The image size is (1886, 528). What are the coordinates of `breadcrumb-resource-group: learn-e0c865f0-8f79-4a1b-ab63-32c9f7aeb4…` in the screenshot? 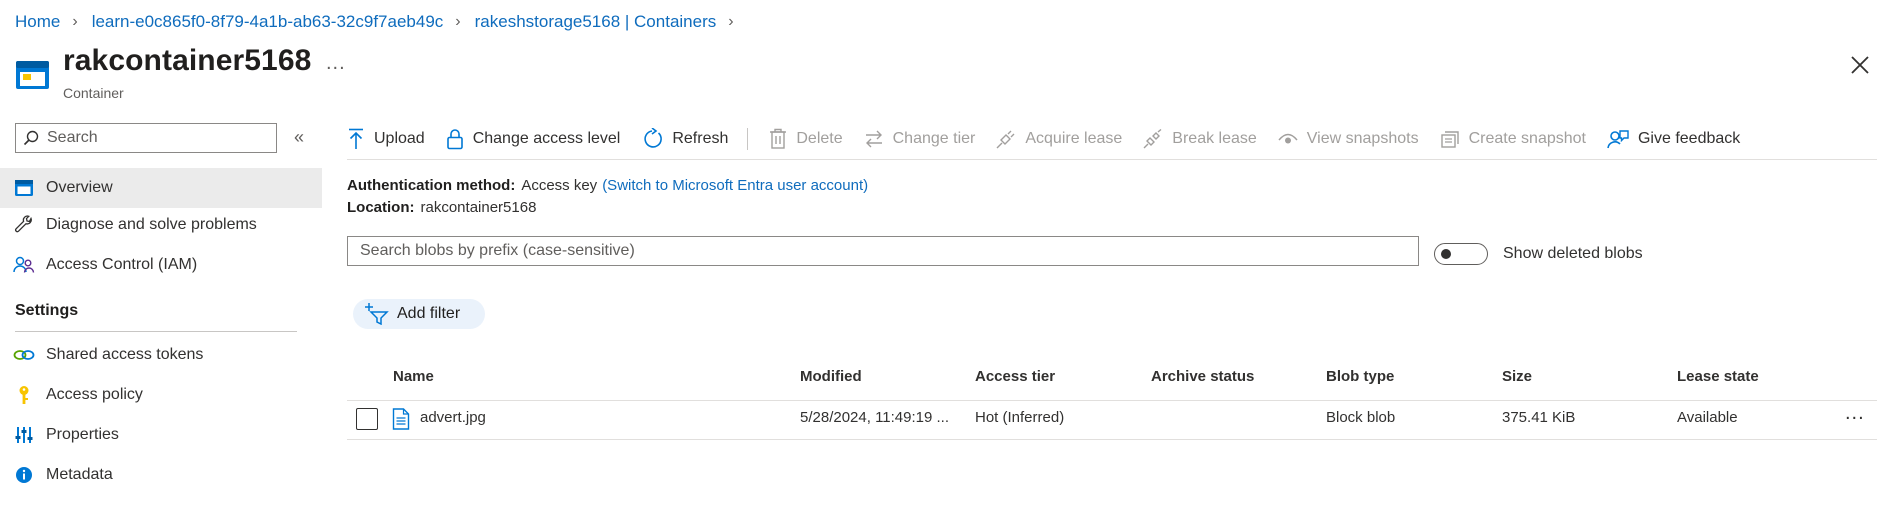 It's located at (268, 22).